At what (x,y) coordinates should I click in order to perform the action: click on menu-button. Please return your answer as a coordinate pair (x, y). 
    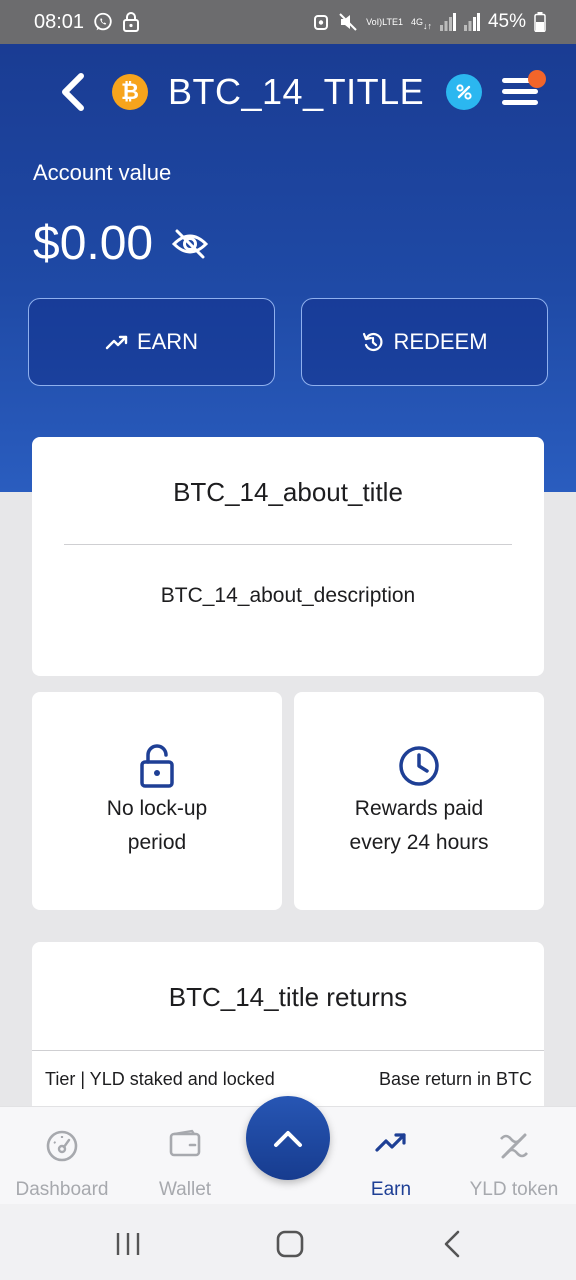
    Looking at the image, I should click on (523, 91).